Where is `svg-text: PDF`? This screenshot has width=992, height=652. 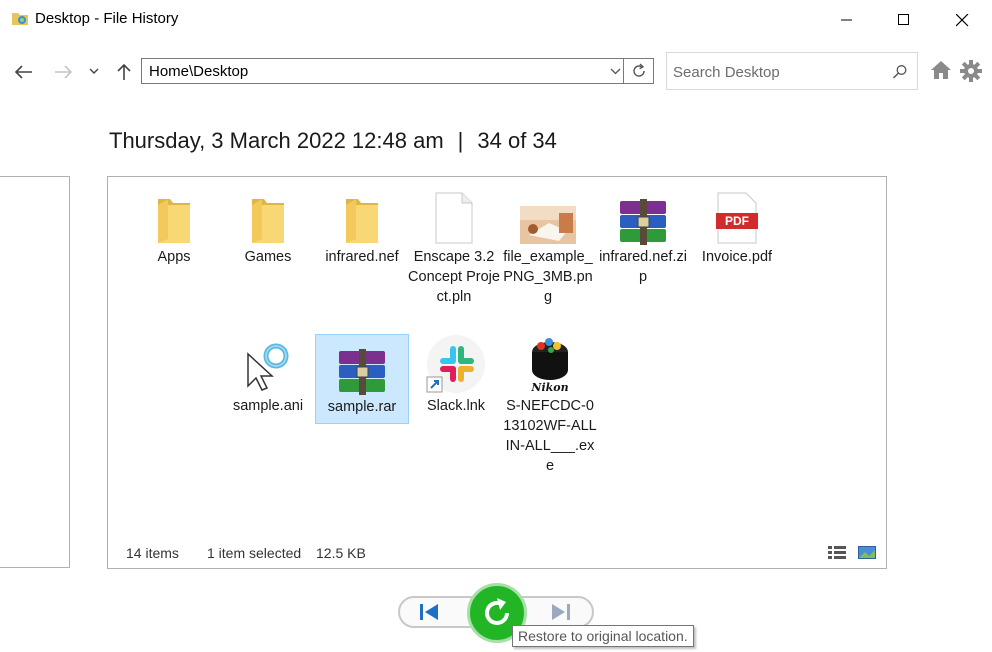
svg-text: PDF is located at coordinates (737, 221).